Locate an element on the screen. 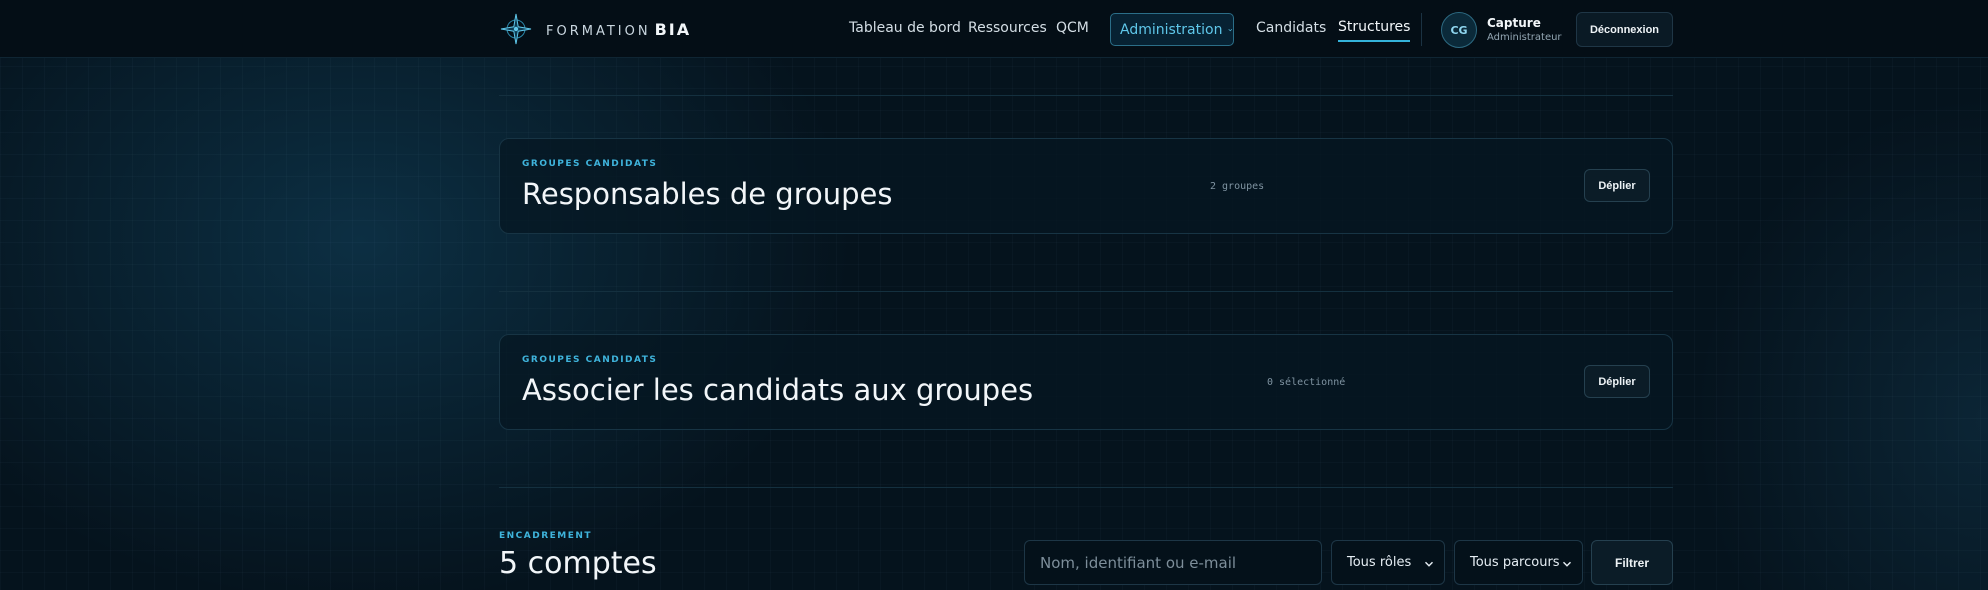  nav-structures: Structures is located at coordinates (1374, 30).